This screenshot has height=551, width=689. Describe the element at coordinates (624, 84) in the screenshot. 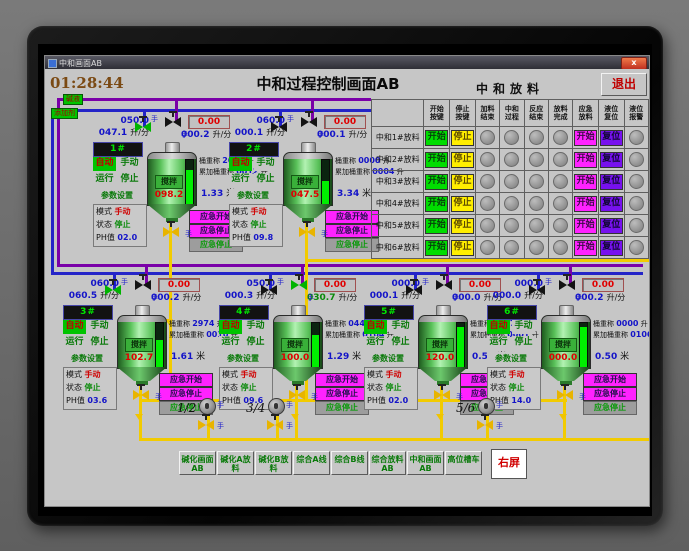

I see `exit-button: 退出` at that location.